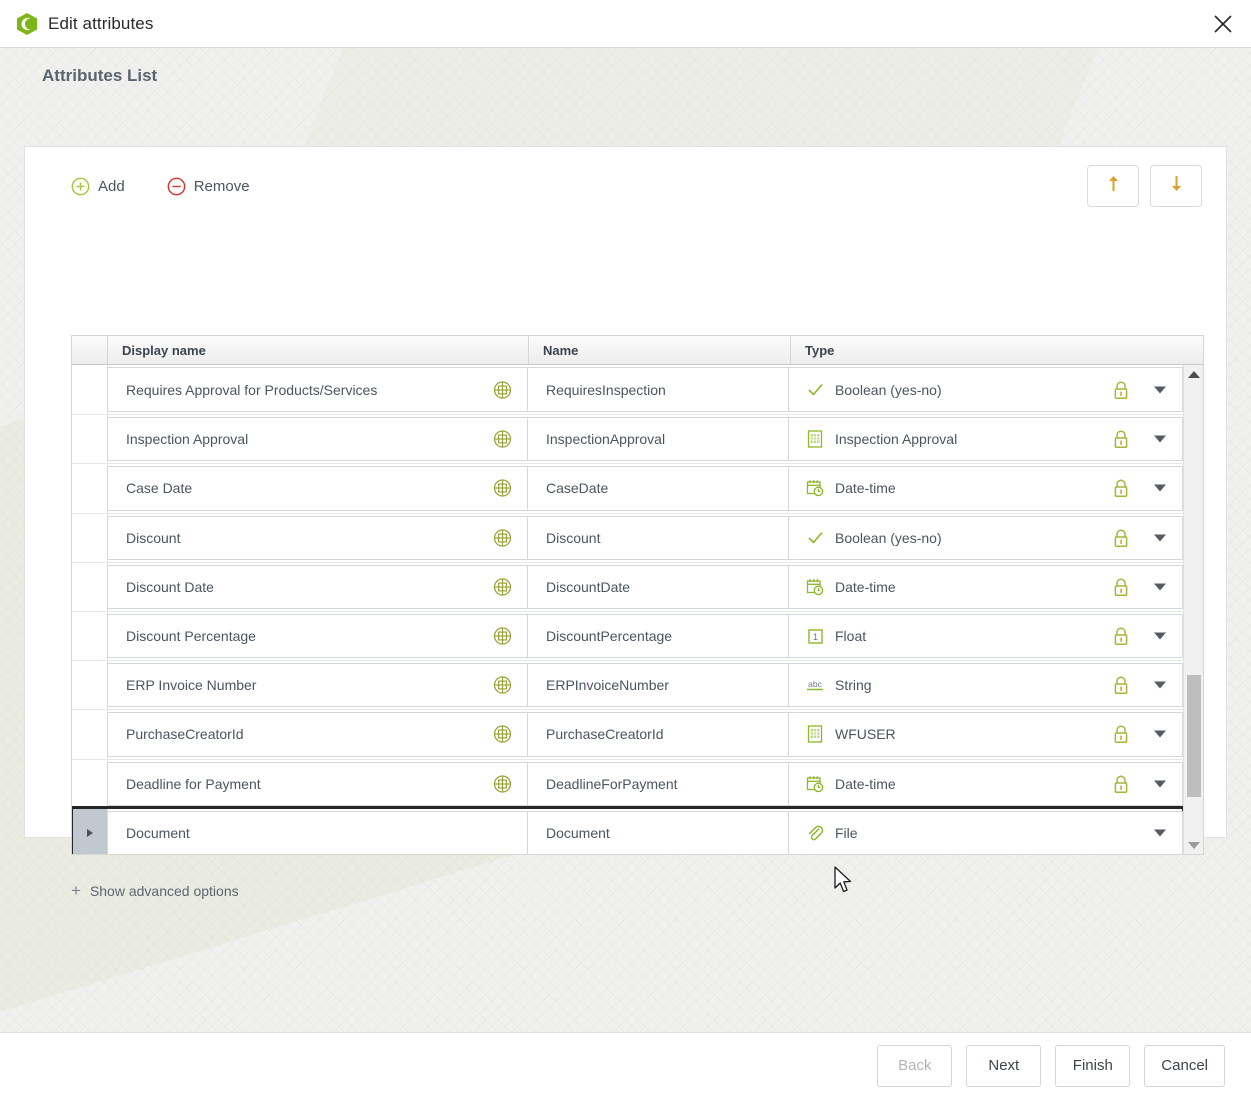 The height and width of the screenshot is (1098, 1251). Describe the element at coordinates (27, 24) in the screenshot. I see `green-hexagon-logo` at that location.